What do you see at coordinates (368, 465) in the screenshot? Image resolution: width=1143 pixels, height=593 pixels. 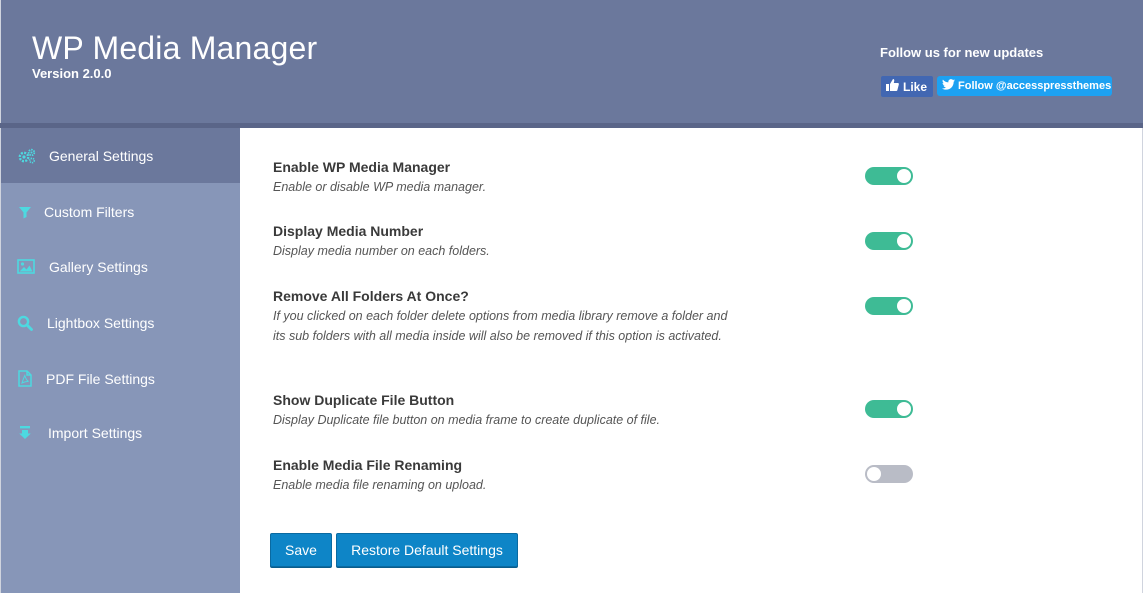 I see `setting-title: Enable Media File Renaming` at bounding box center [368, 465].